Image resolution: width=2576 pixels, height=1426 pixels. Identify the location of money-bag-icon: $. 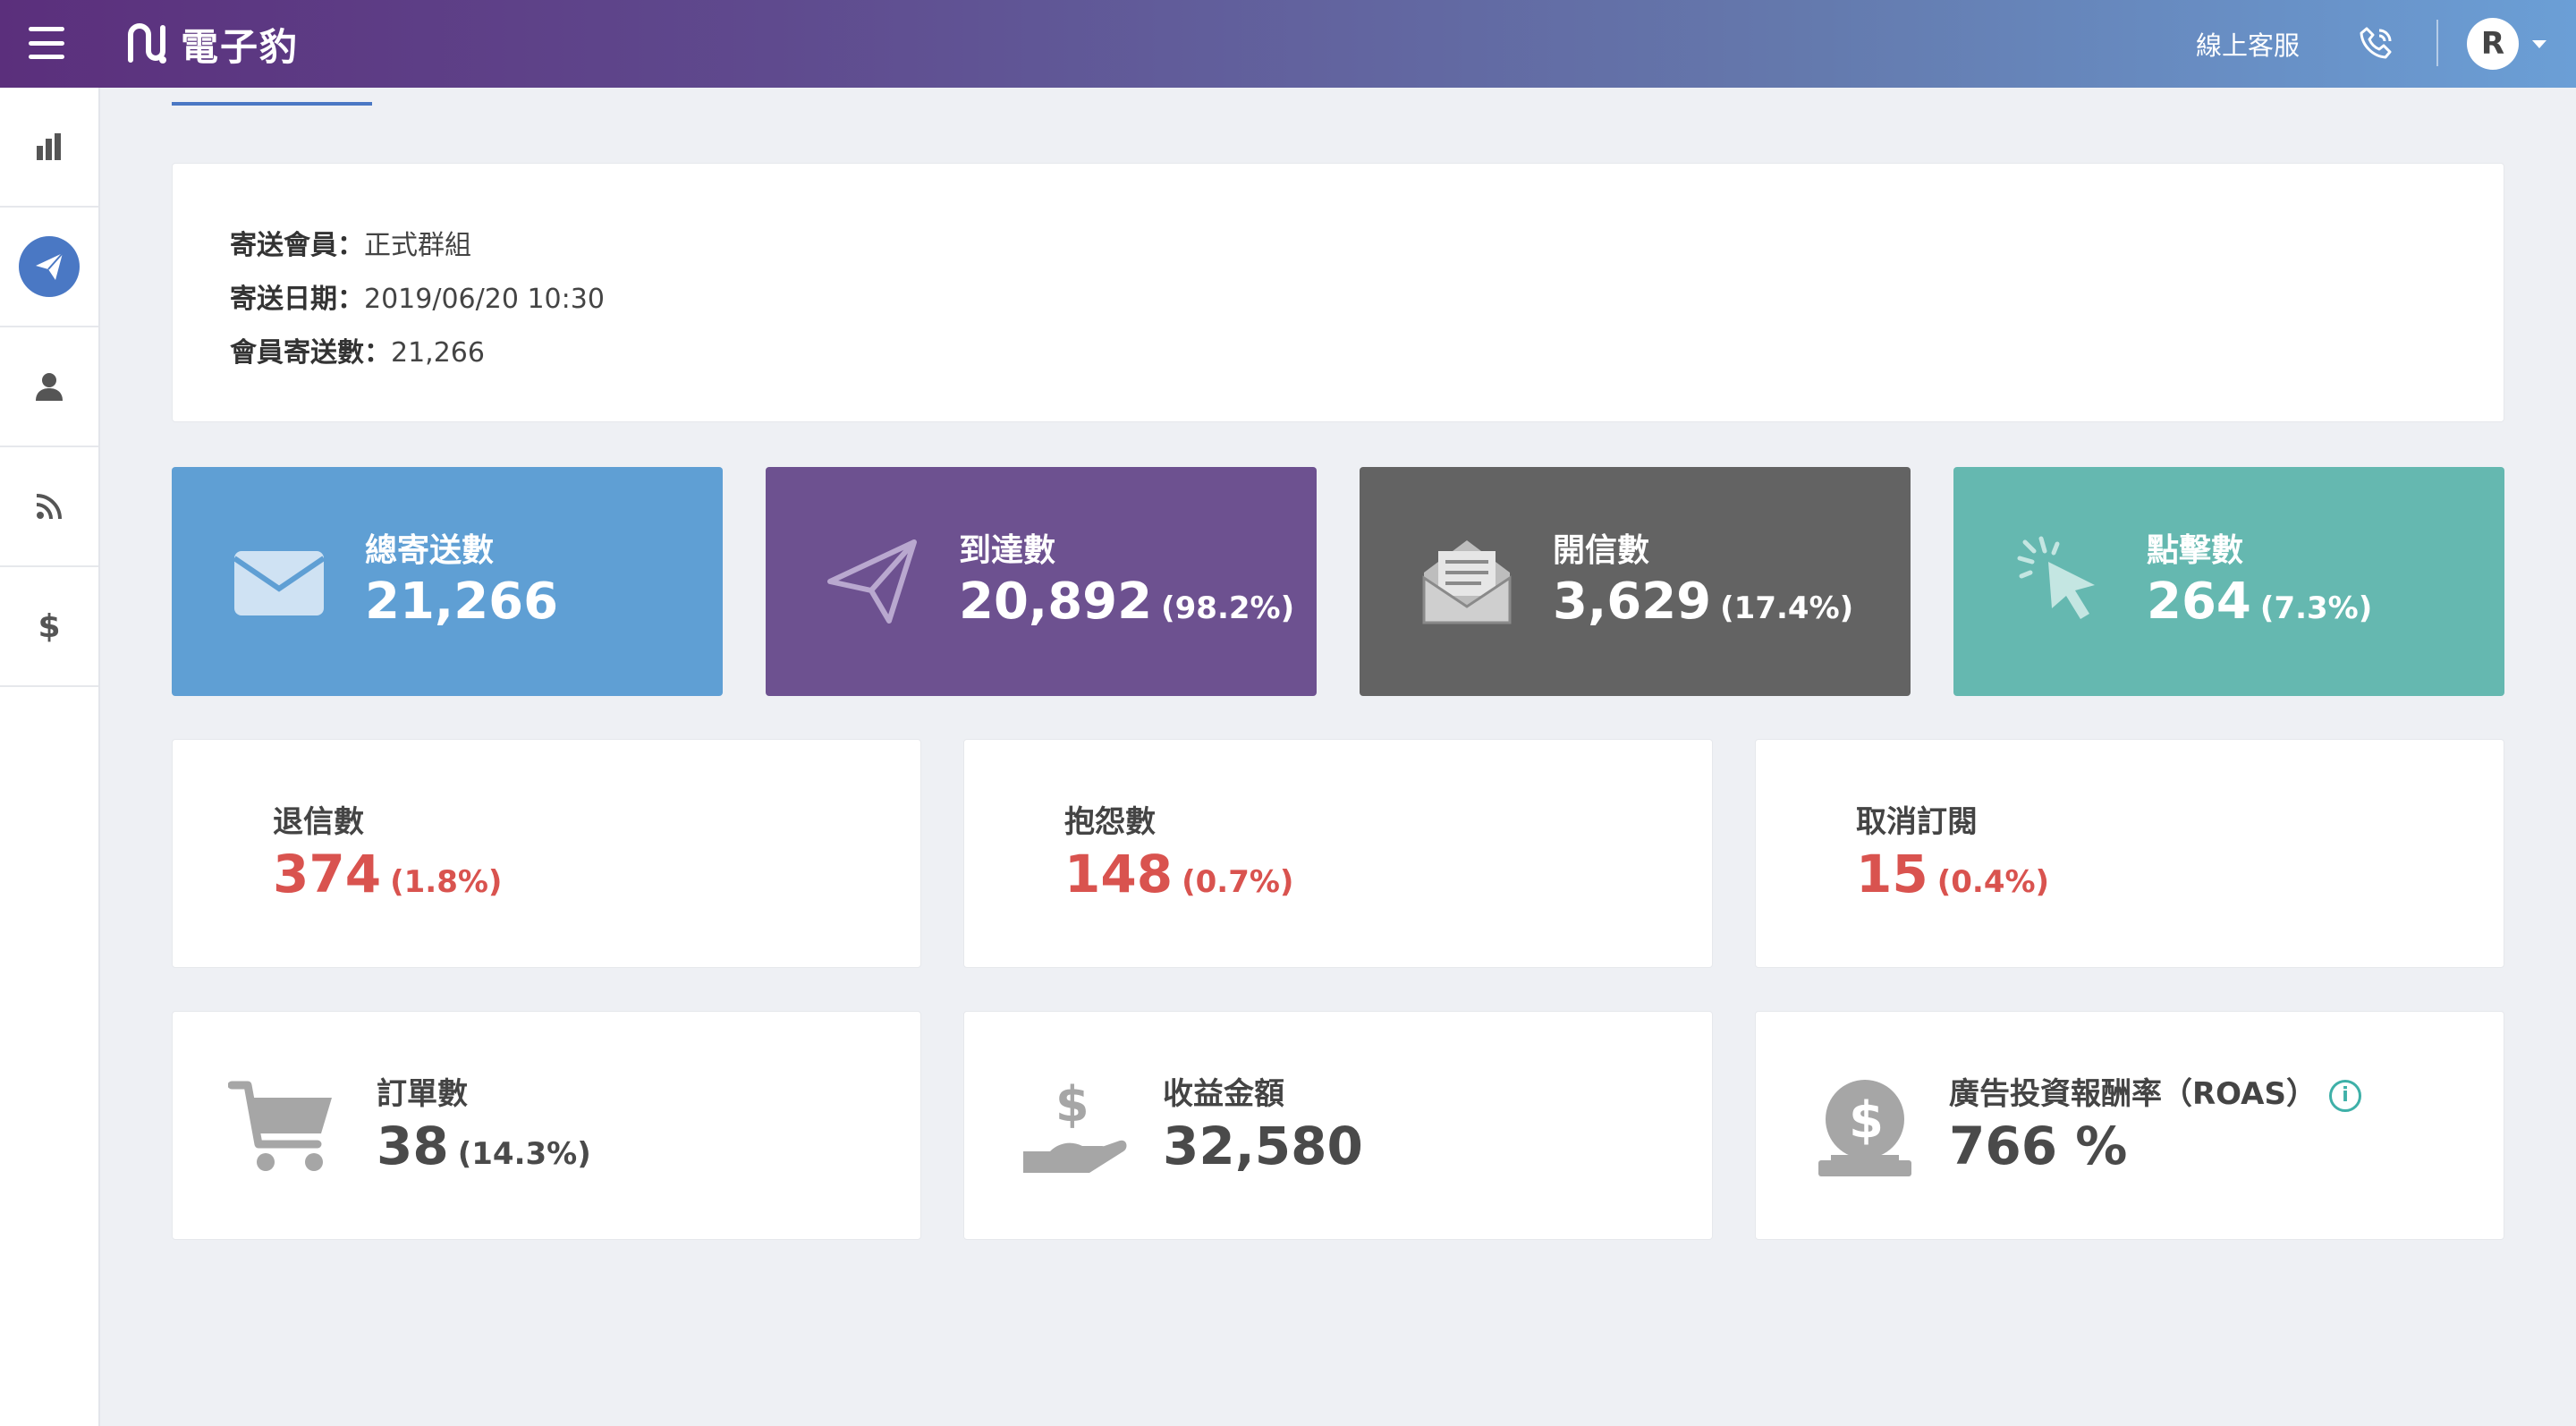
(1864, 1128).